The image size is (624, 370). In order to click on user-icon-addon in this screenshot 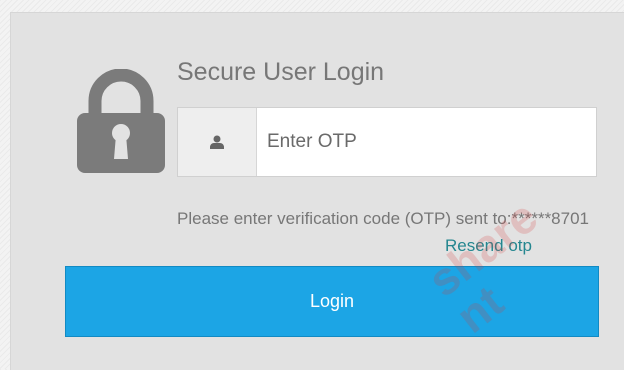, I will do `click(217, 142)`.